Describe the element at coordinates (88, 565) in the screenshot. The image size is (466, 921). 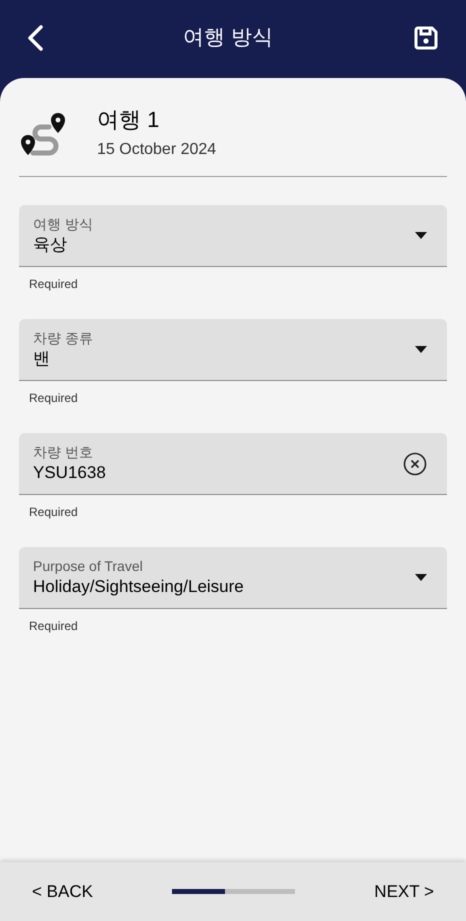
I see `field-label: Purpose of Travel` at that location.